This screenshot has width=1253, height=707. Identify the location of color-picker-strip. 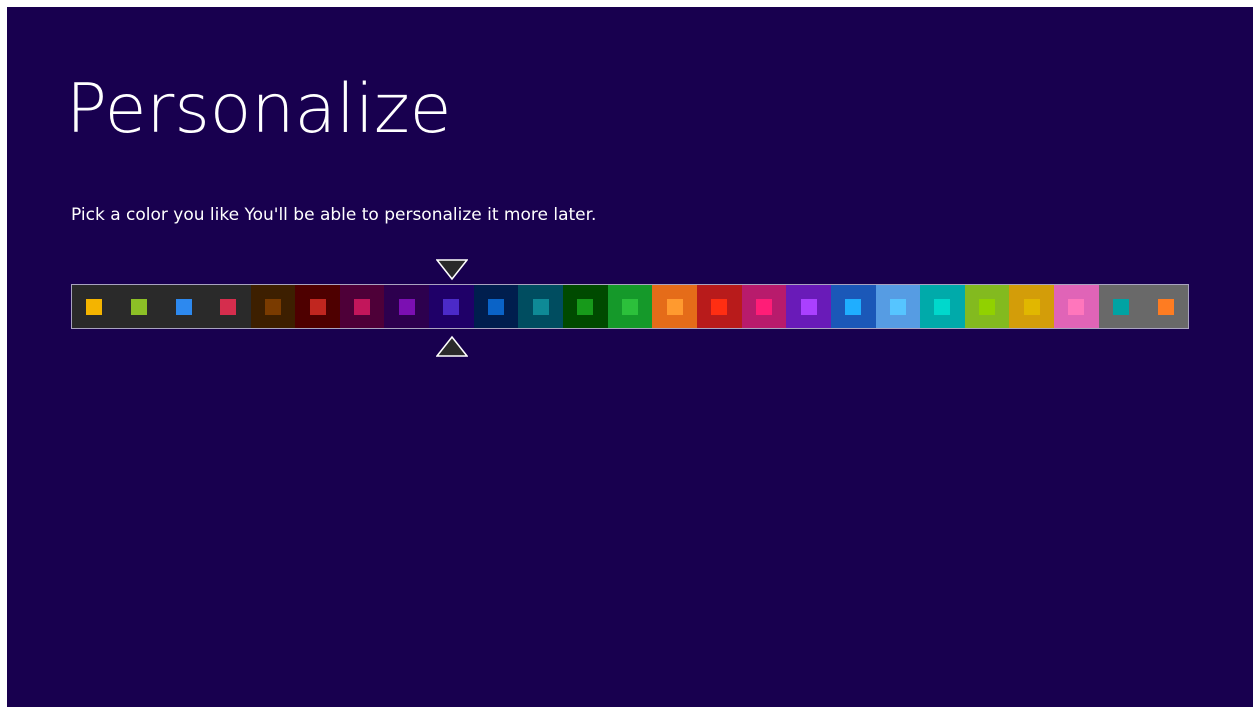
(630, 306).